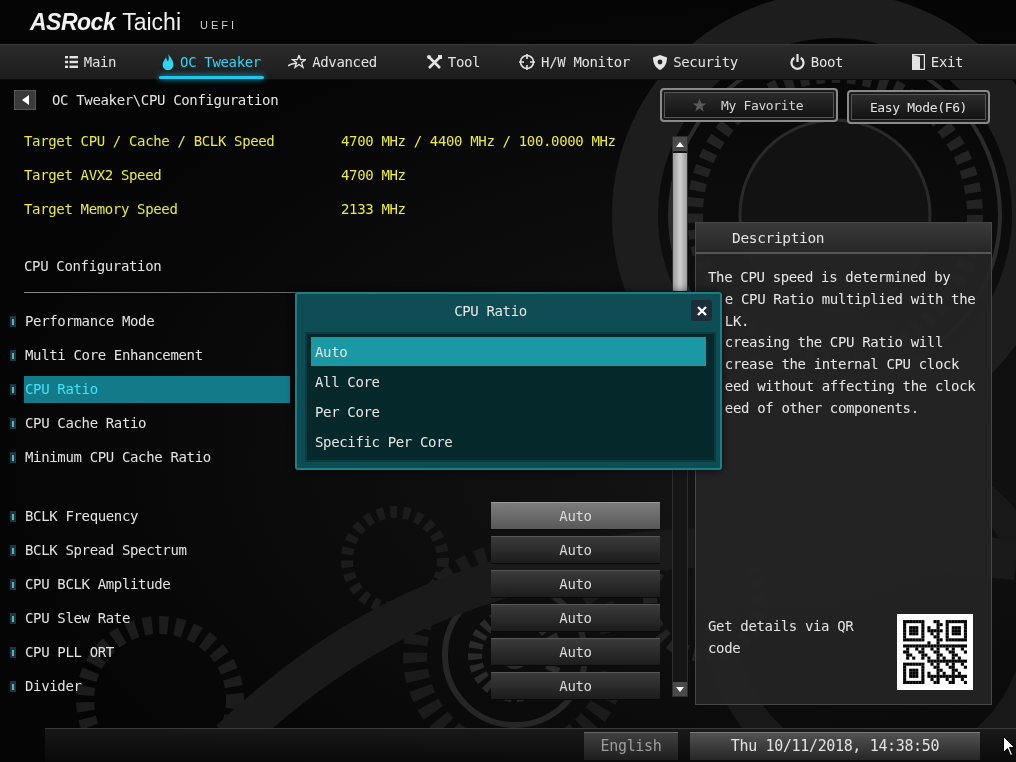  I want to click on setting-item: CPU Slew Rate, so click(157, 618).